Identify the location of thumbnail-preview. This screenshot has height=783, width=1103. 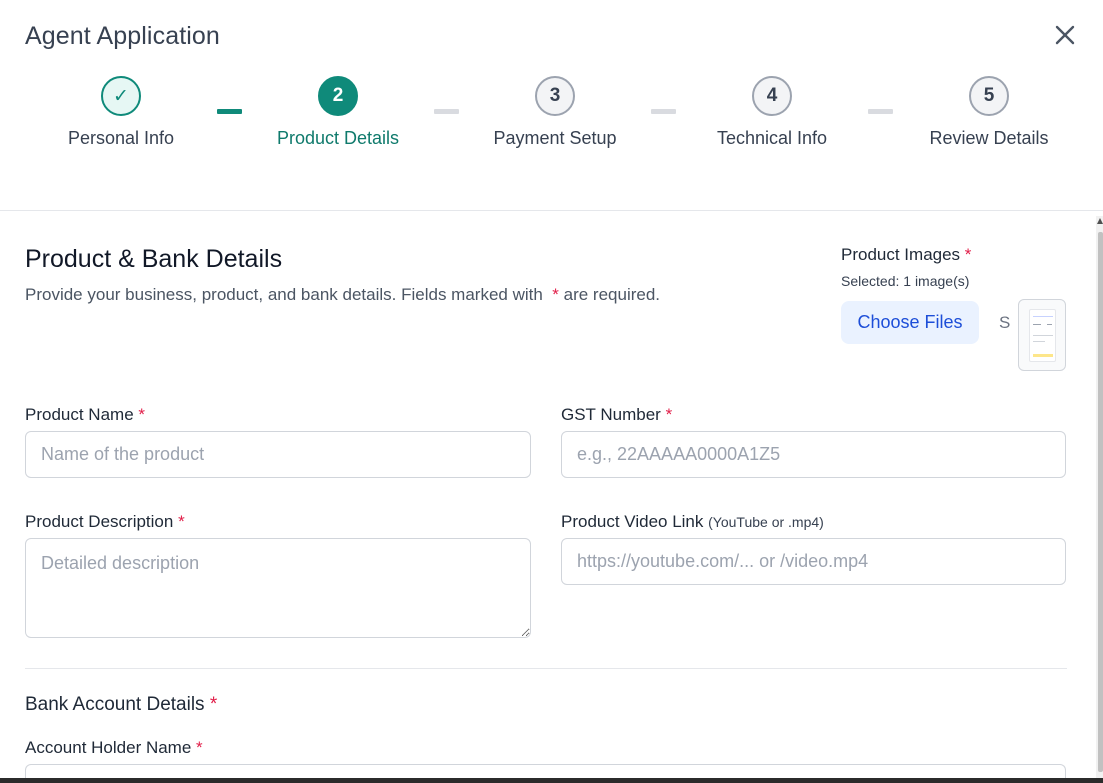
(1042, 335).